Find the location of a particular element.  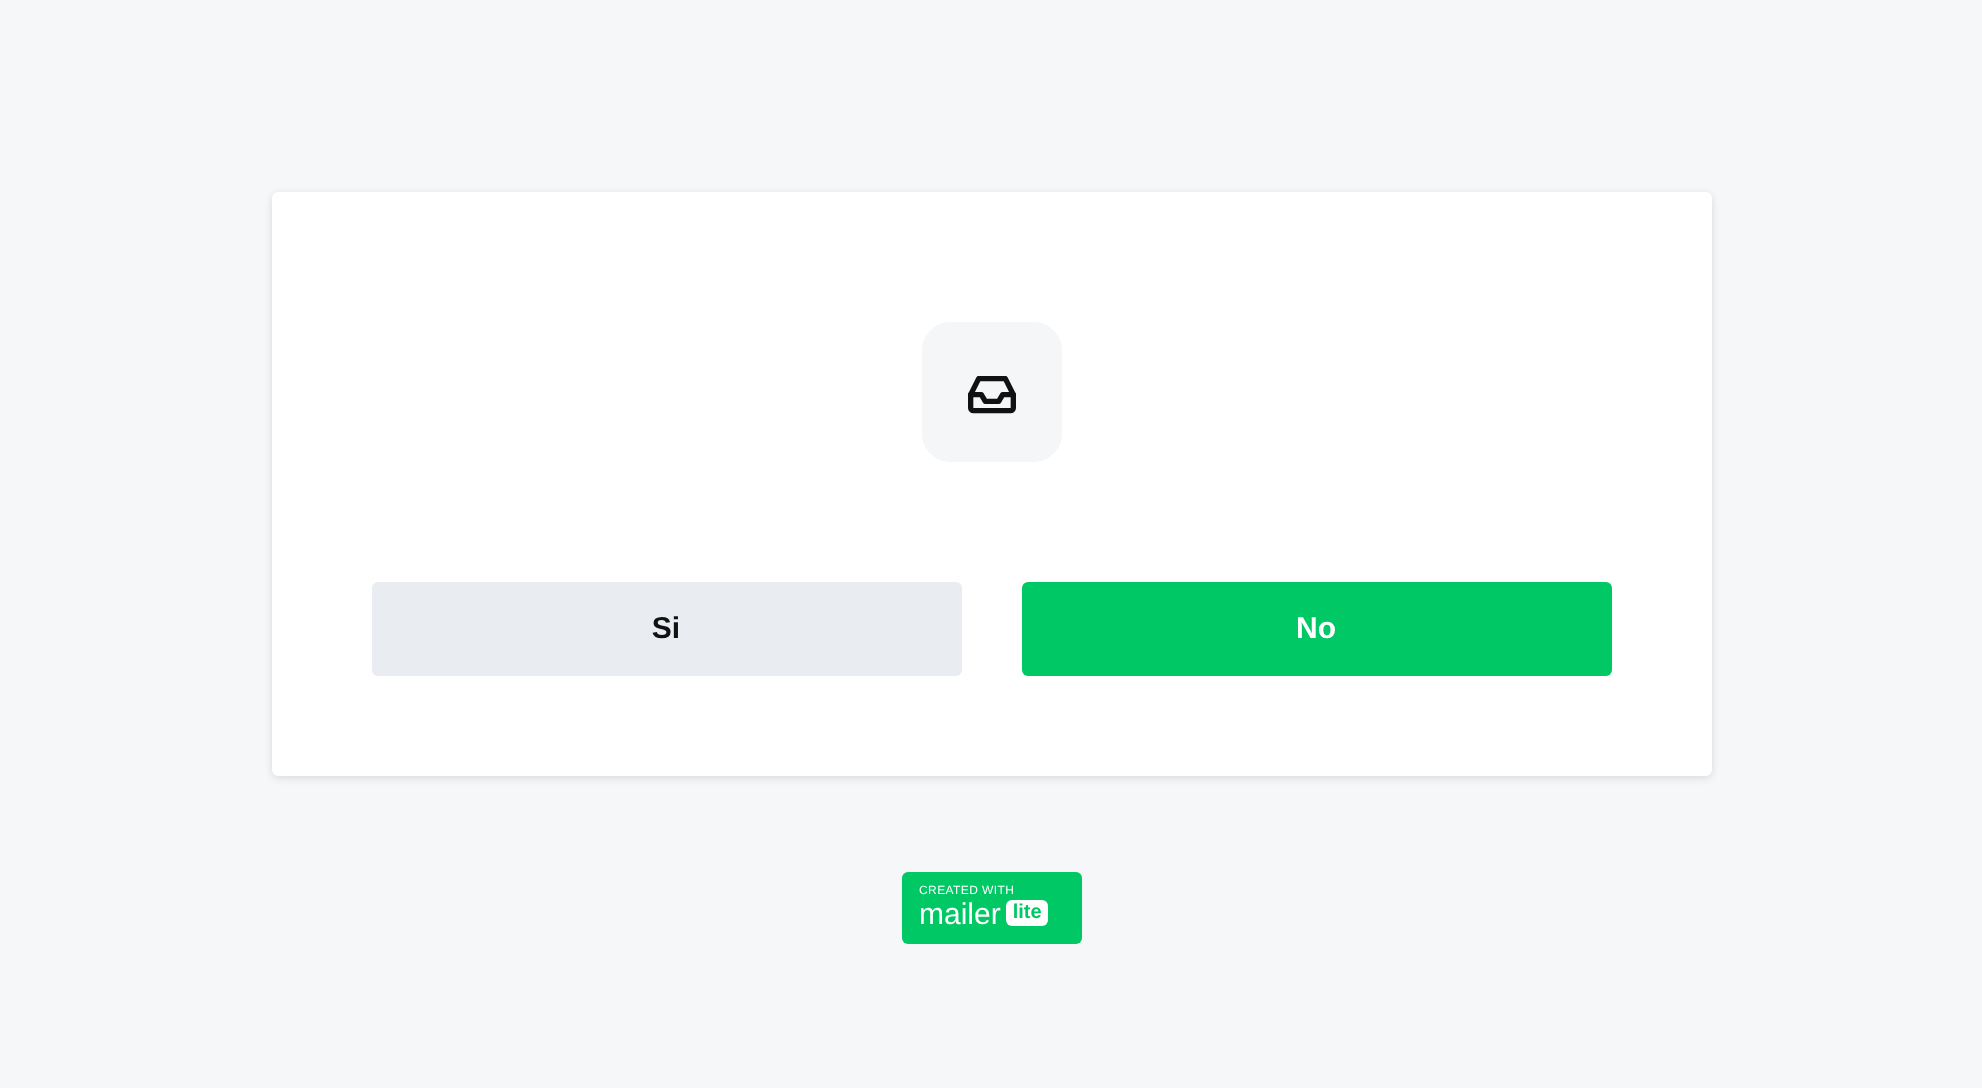

primary-button: No is located at coordinates (1316, 629).